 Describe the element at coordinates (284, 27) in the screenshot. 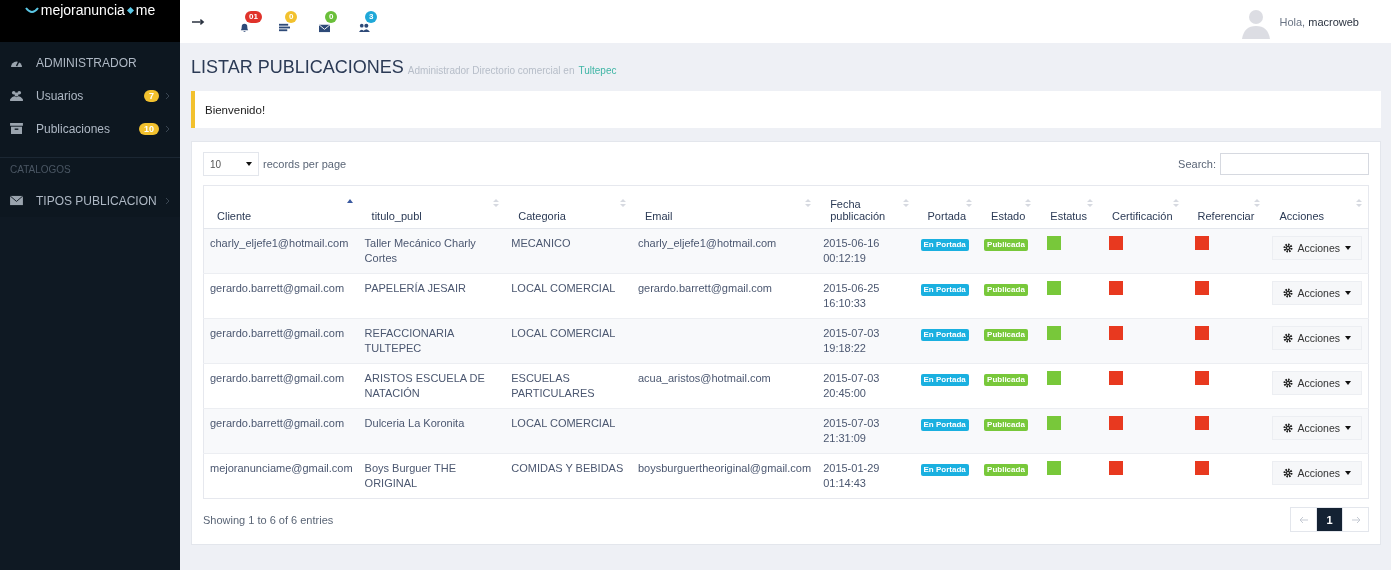

I see `list-icon` at that location.